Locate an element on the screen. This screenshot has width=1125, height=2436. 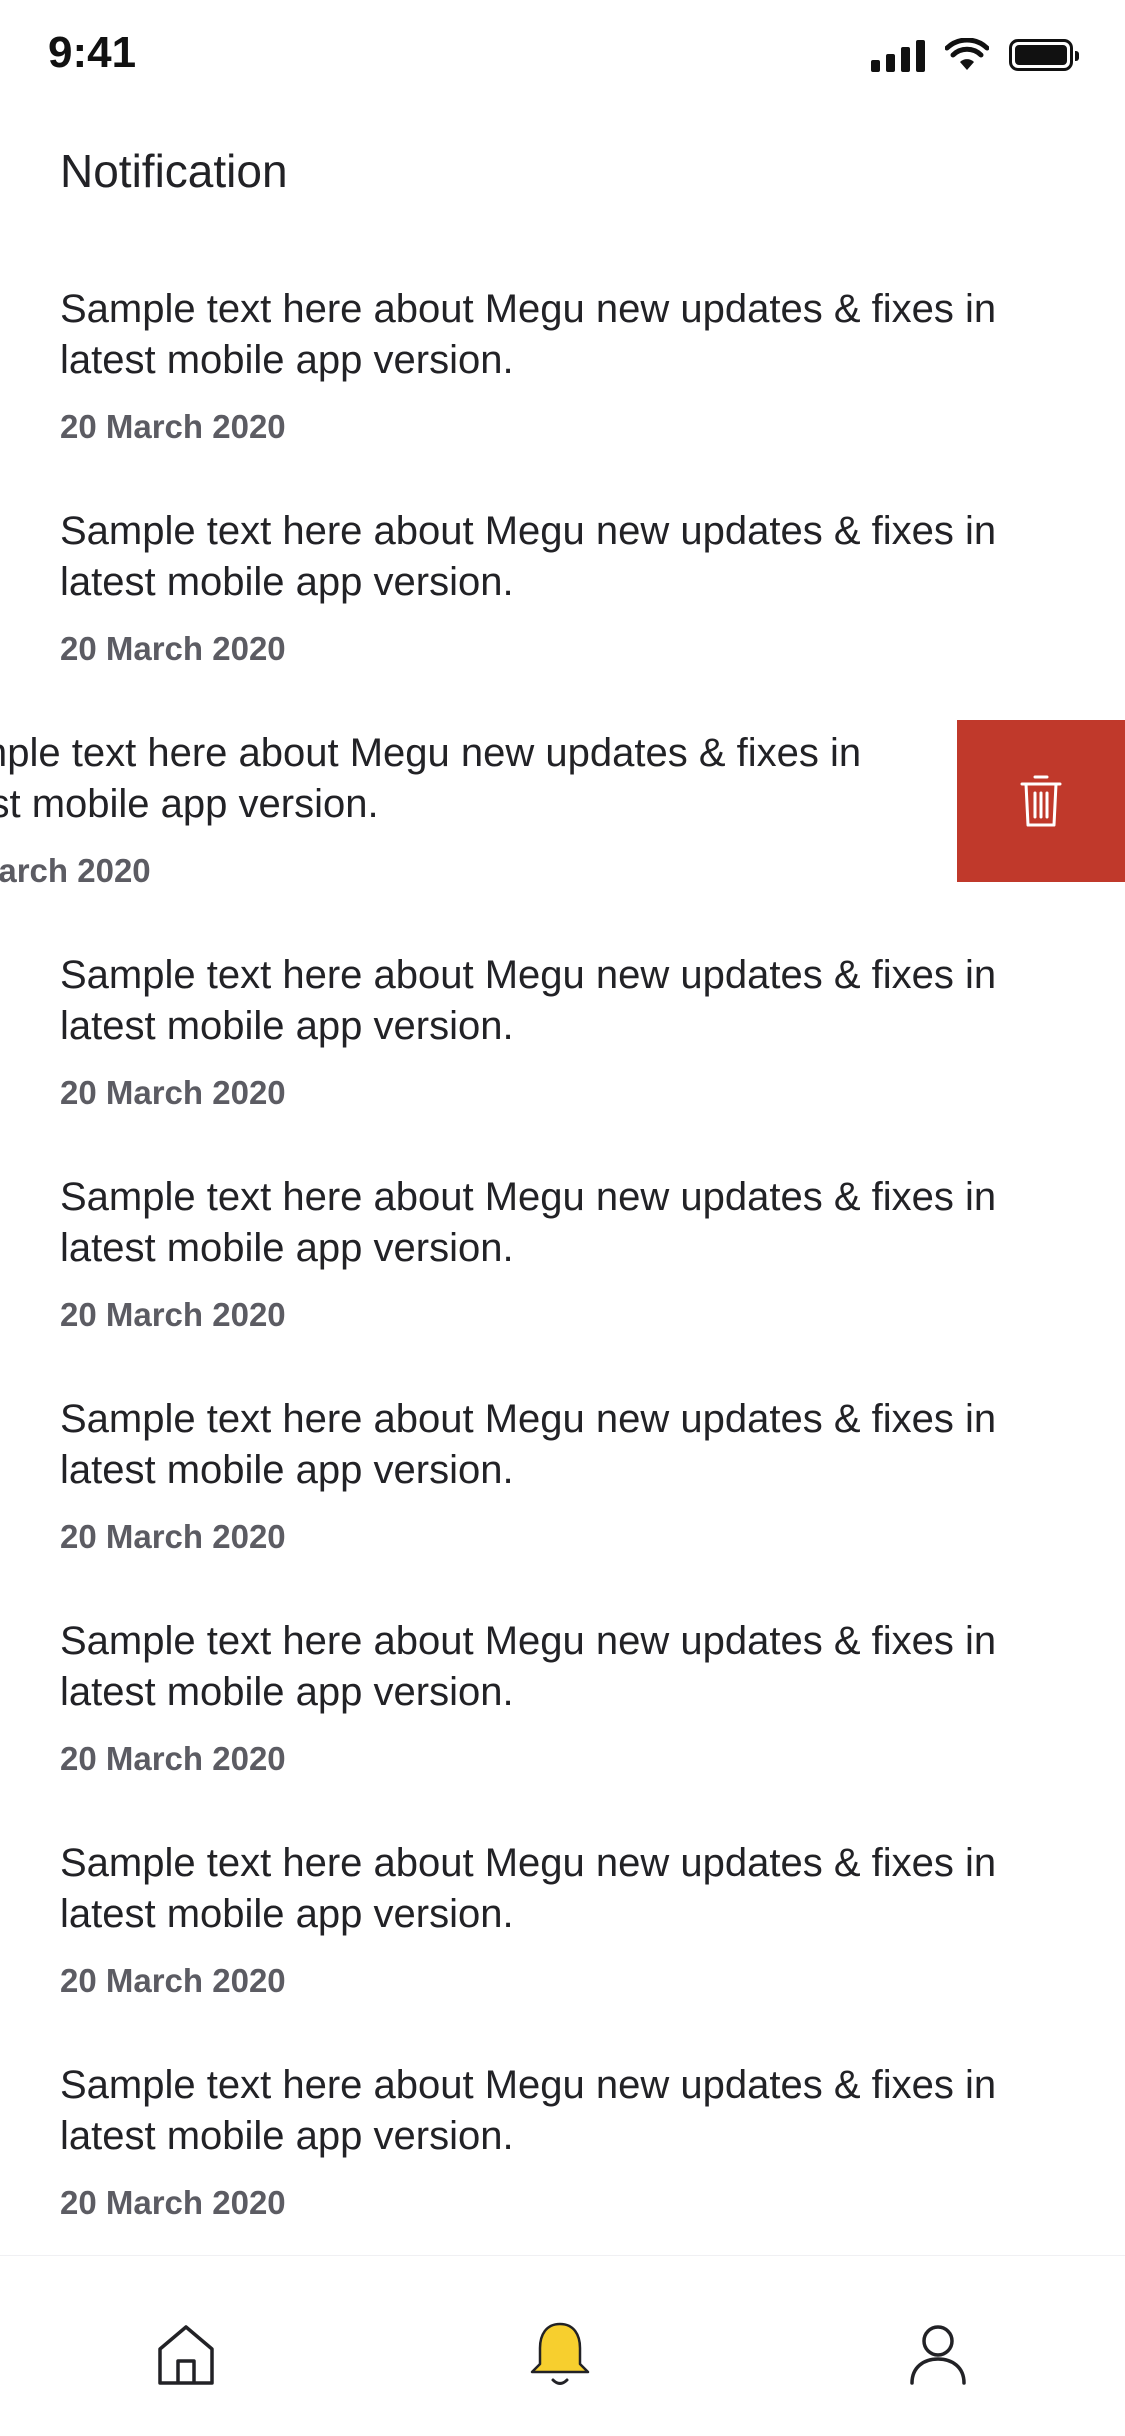
wifi-icon is located at coordinates (967, 54).